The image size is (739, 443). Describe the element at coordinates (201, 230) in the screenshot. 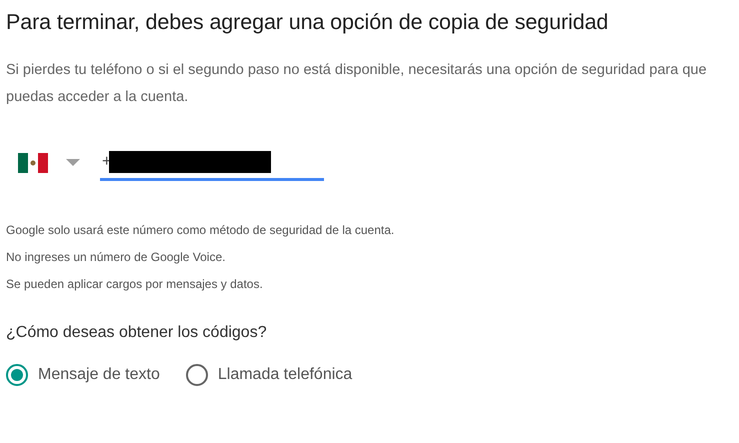

I see `info-note: Google solo usará este número como método de seguridad de la cuenta.` at that location.